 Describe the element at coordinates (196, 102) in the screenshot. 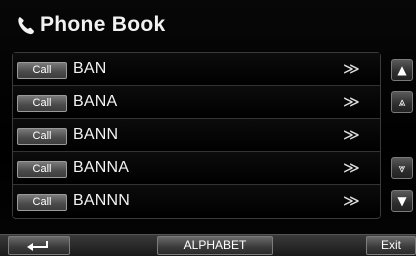

I see `contact-row: Call BANA ≫` at that location.